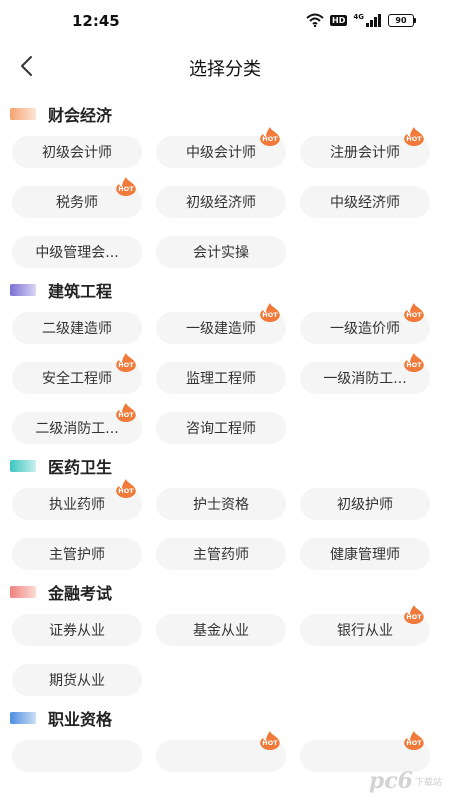 The height and width of the screenshot is (800, 450). What do you see at coordinates (77, 152) in the screenshot?
I see `category-chip: 初级会计师` at bounding box center [77, 152].